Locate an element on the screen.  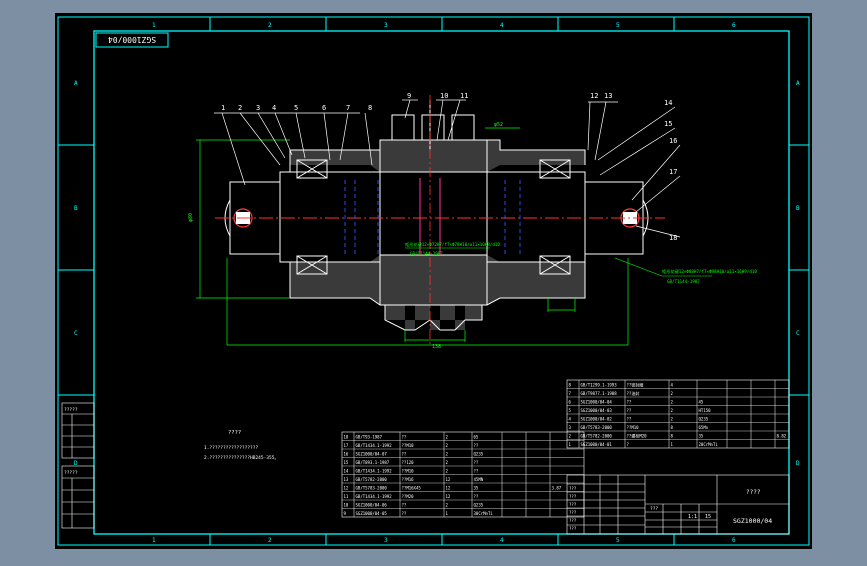
tech-req-line-2: 2.???????????????HB245-355。 is located at coordinates (241, 458).